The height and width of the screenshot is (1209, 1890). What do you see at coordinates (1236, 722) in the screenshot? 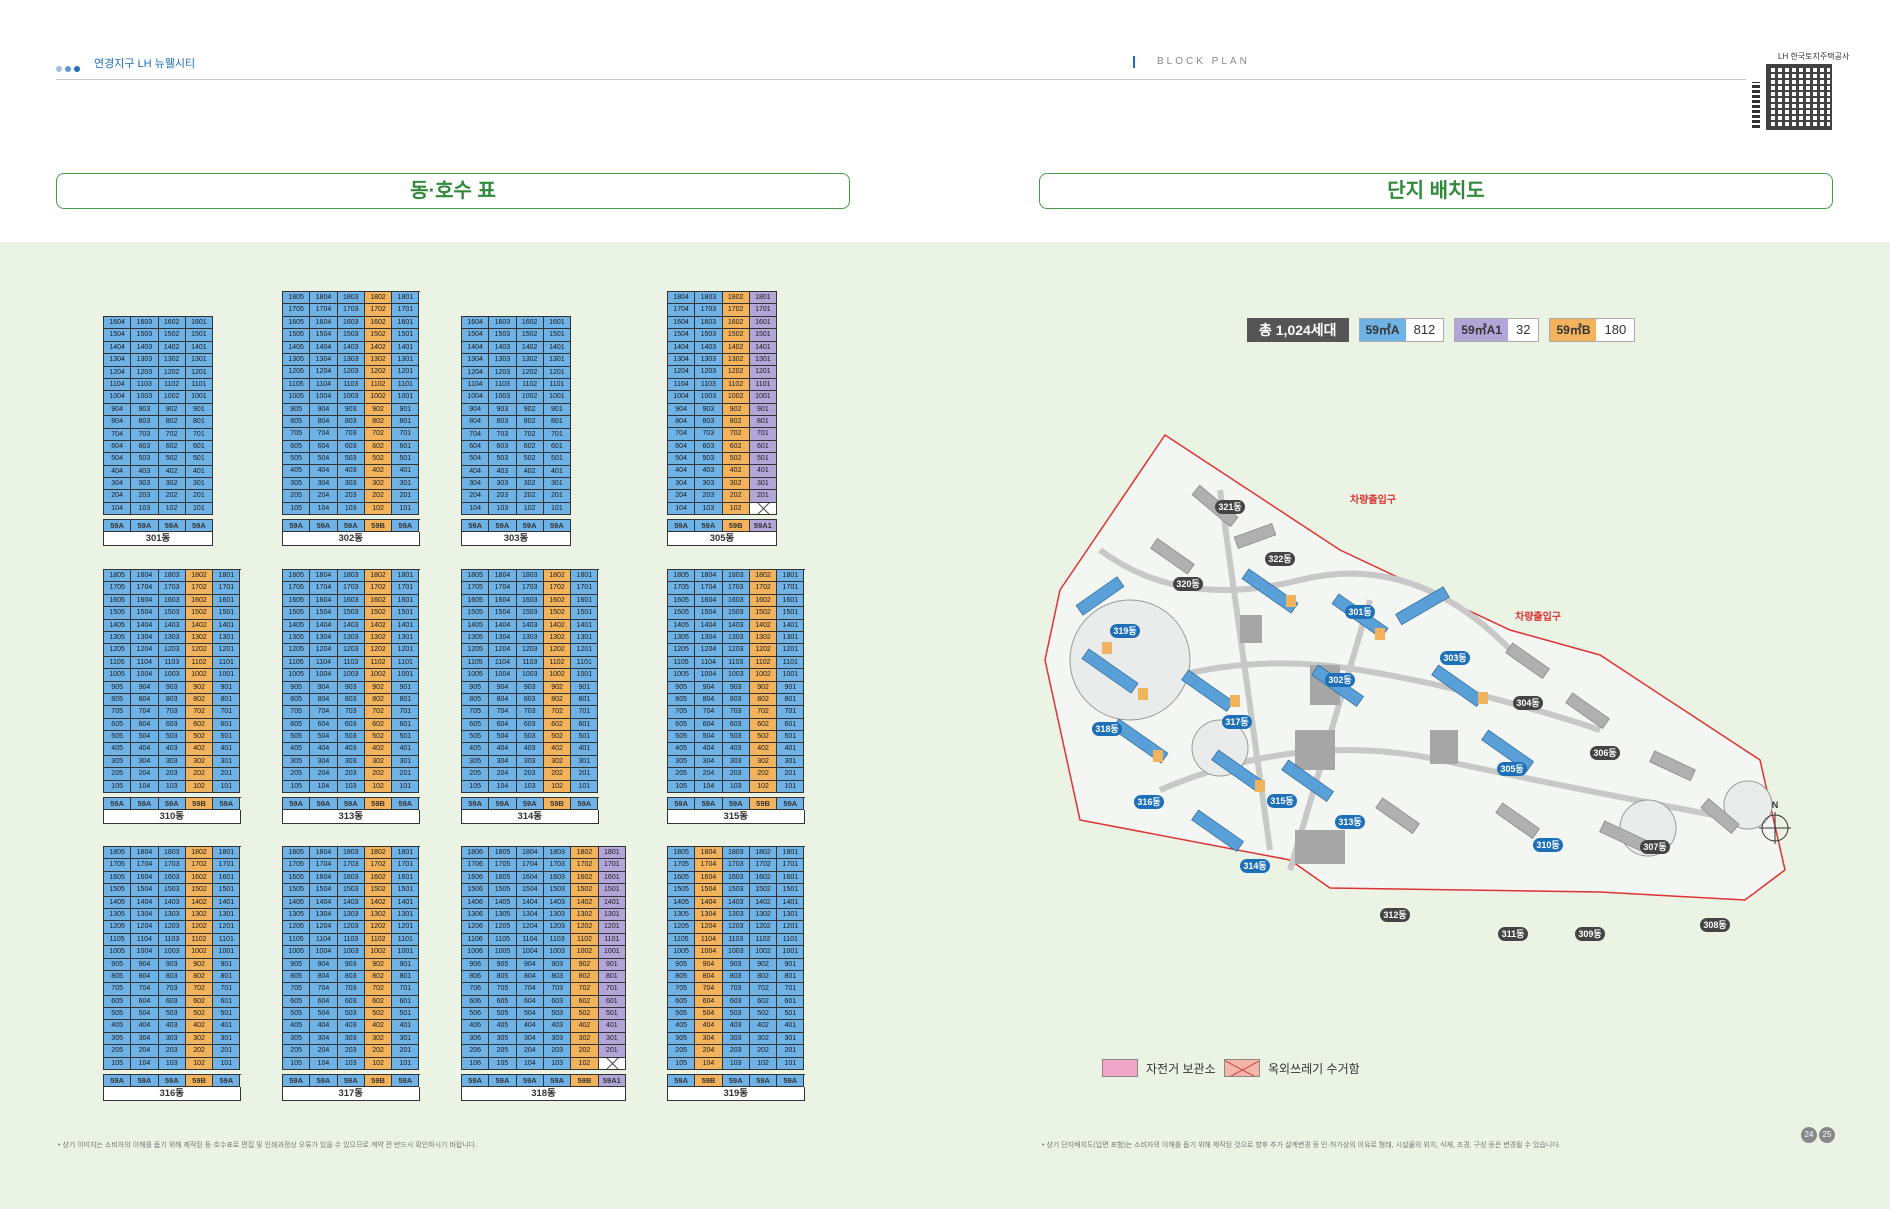
I see `label-317: 317동` at bounding box center [1236, 722].